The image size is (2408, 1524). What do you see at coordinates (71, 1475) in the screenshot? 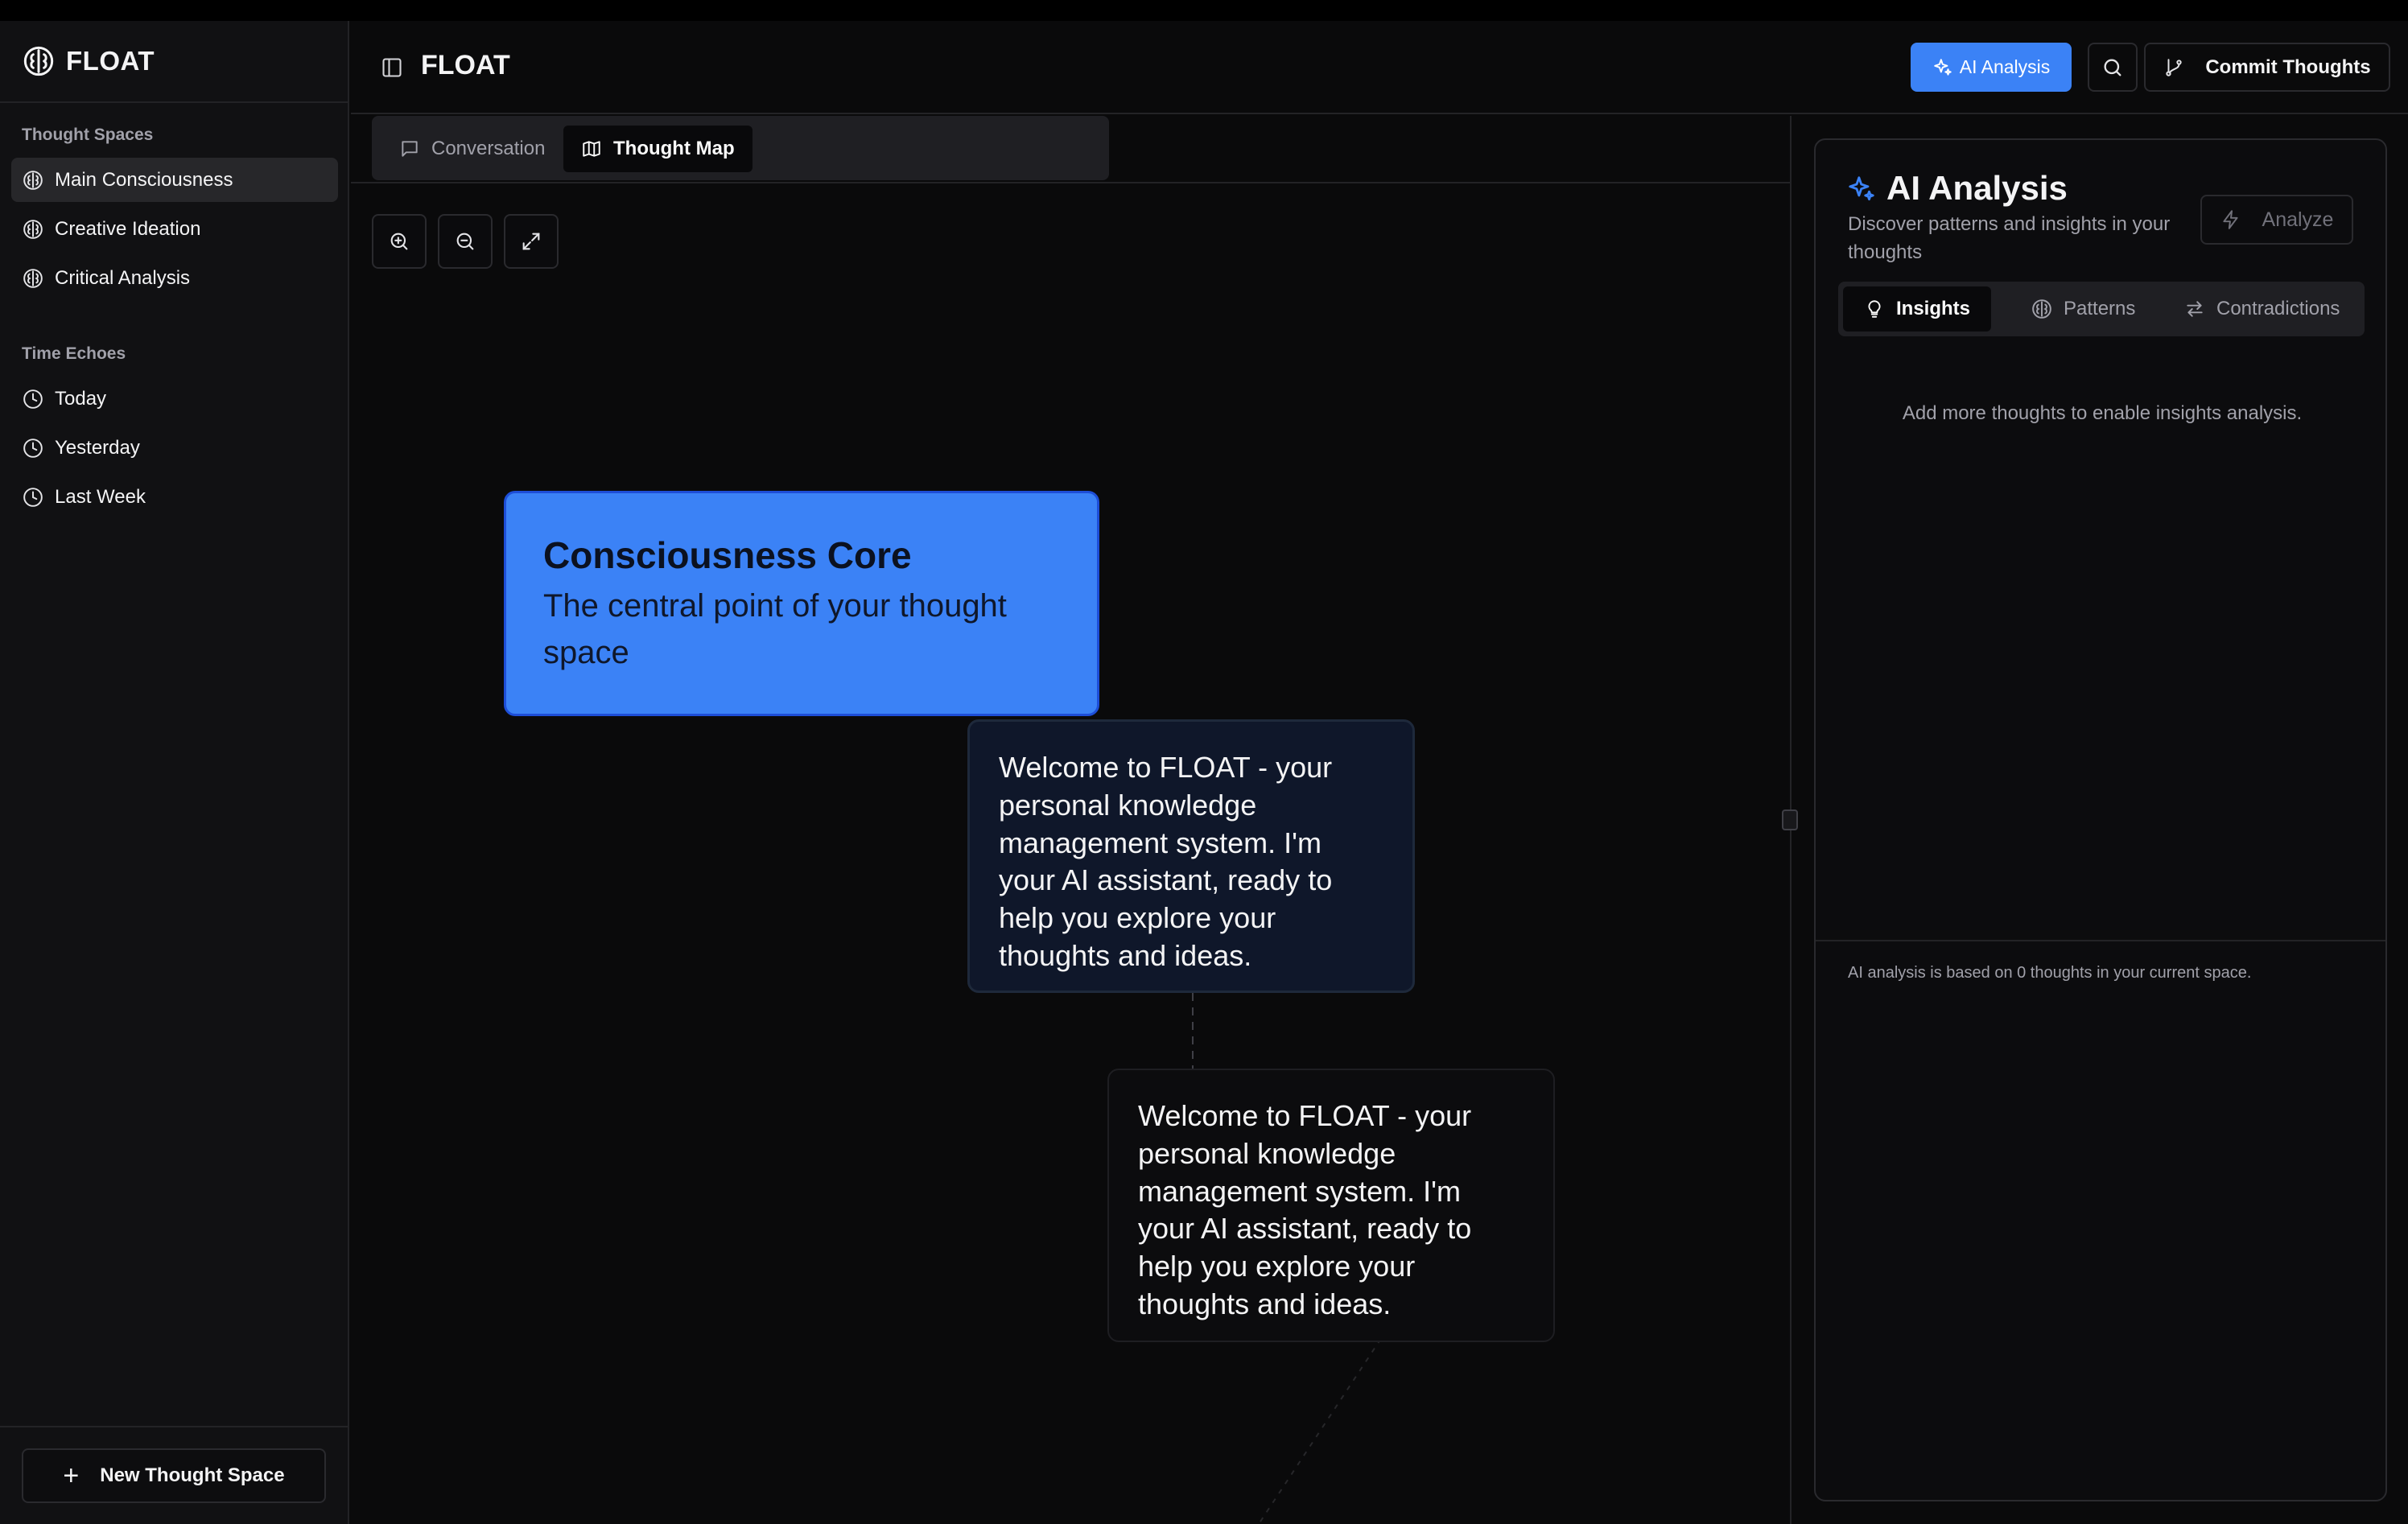
I see `plus-icon: +` at bounding box center [71, 1475].